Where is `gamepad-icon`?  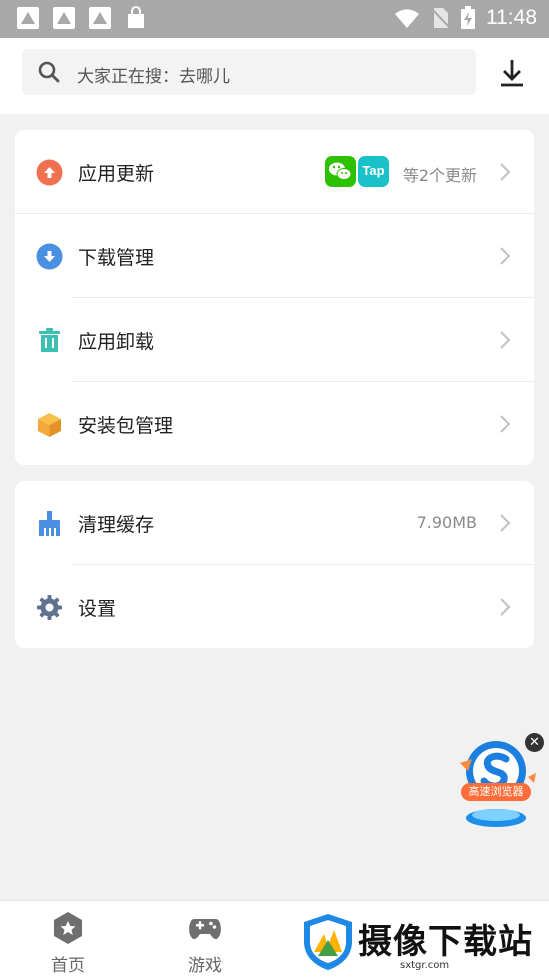
gamepad-icon is located at coordinates (205, 929).